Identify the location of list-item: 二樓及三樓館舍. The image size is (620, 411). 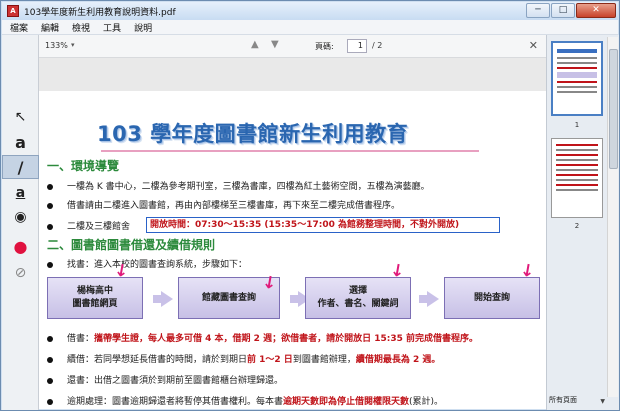
(88, 225).